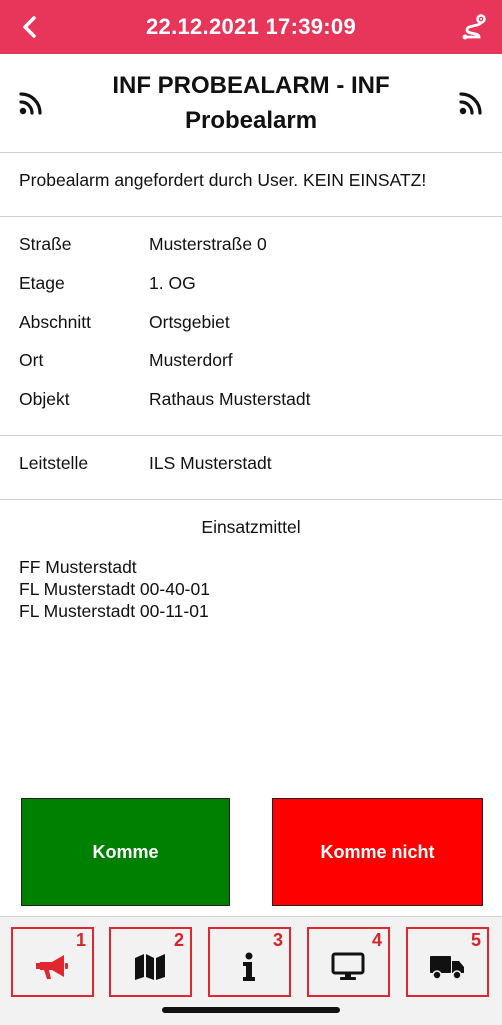 The width and height of the screenshot is (502, 1025). Describe the element at coordinates (191, 360) in the screenshot. I see `detail-value: Musterdorf` at that location.